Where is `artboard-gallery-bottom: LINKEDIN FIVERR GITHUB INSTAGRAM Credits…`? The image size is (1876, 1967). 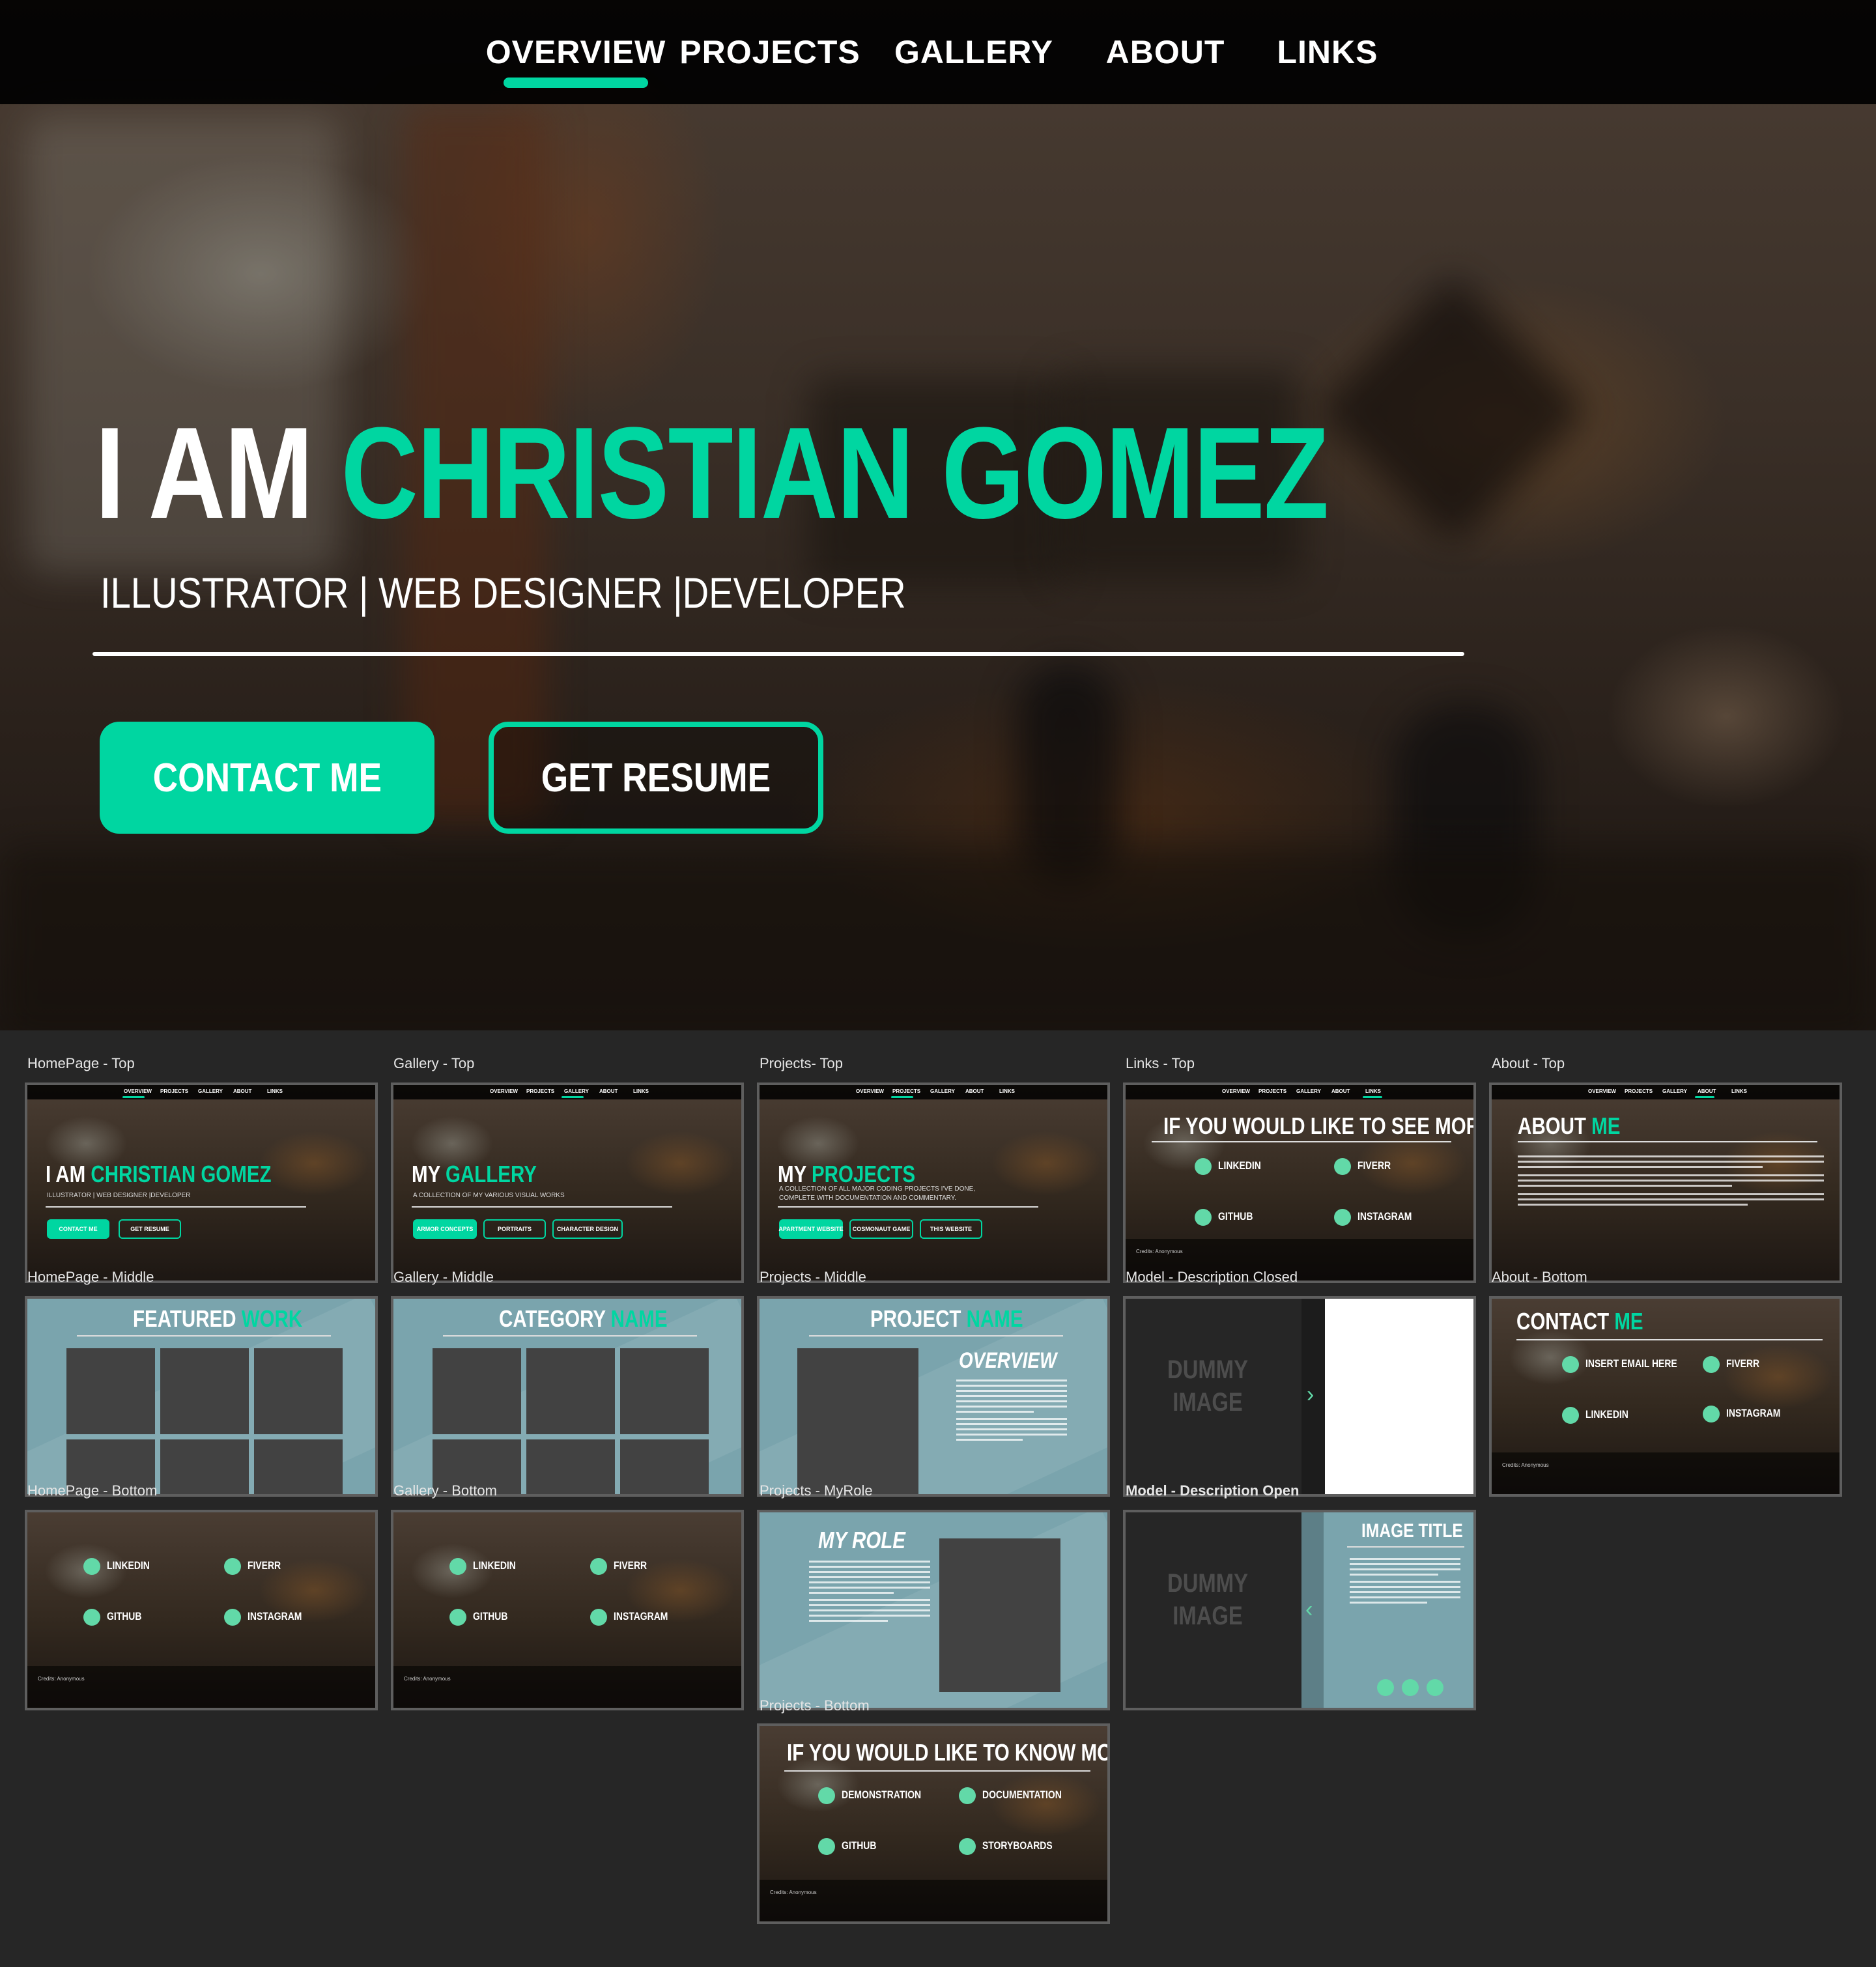
artboard-gallery-bottom: LINKEDIN FIVERR GITHUB INSTAGRAM Credits… is located at coordinates (567, 1610).